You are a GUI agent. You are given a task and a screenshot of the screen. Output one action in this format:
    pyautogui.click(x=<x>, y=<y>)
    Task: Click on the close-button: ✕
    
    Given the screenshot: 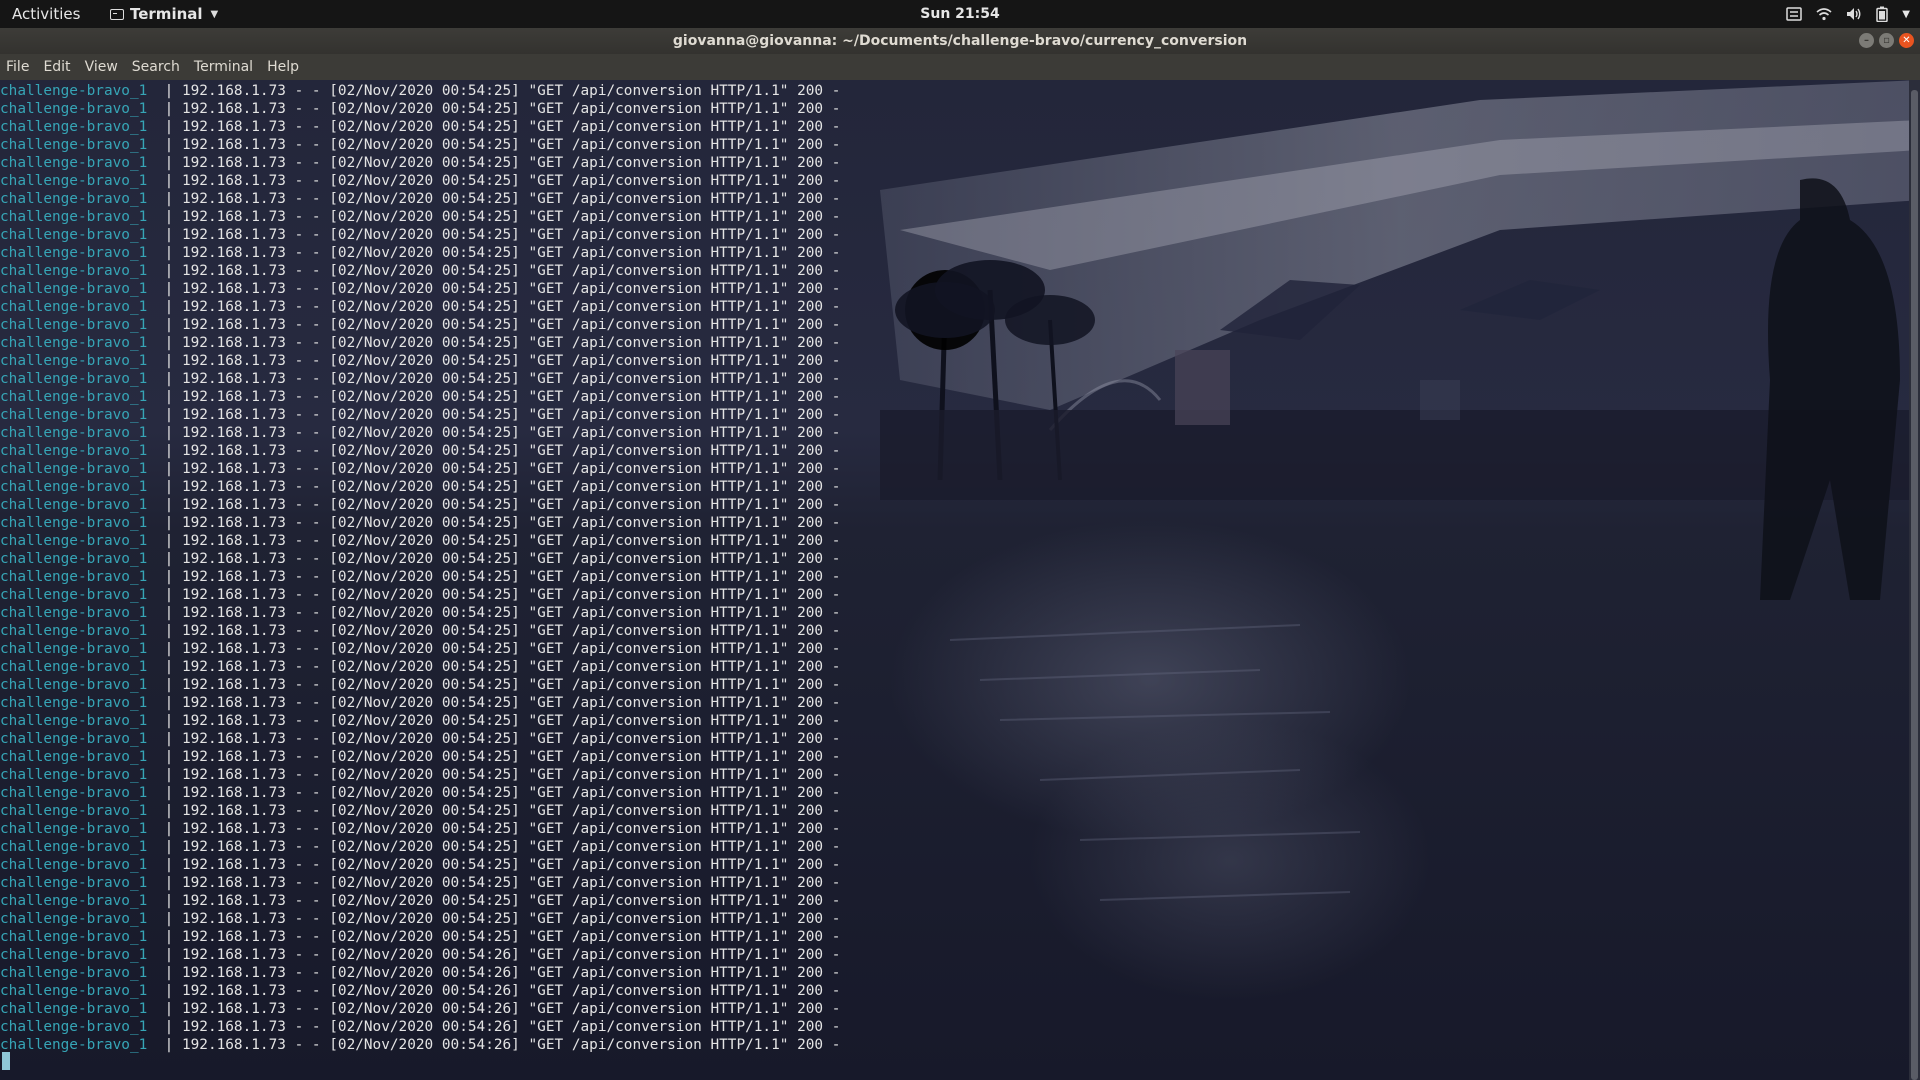 What is the action you would take?
    pyautogui.click(x=1906, y=40)
    